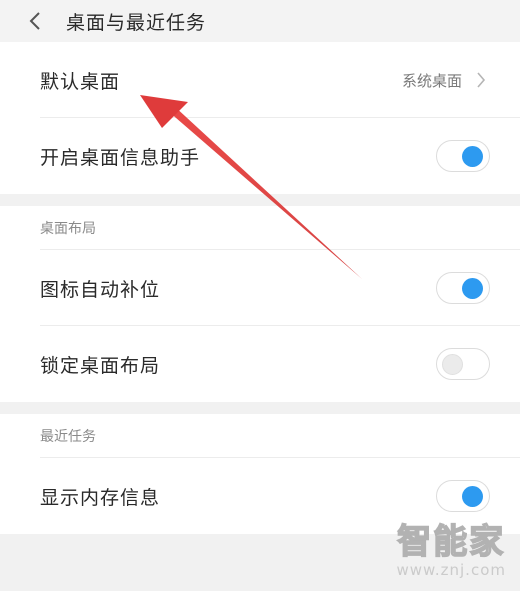 Image resolution: width=520 pixels, height=591 pixels. Describe the element at coordinates (260, 496) in the screenshot. I see `show-memory-row: 显示内存信息` at that location.